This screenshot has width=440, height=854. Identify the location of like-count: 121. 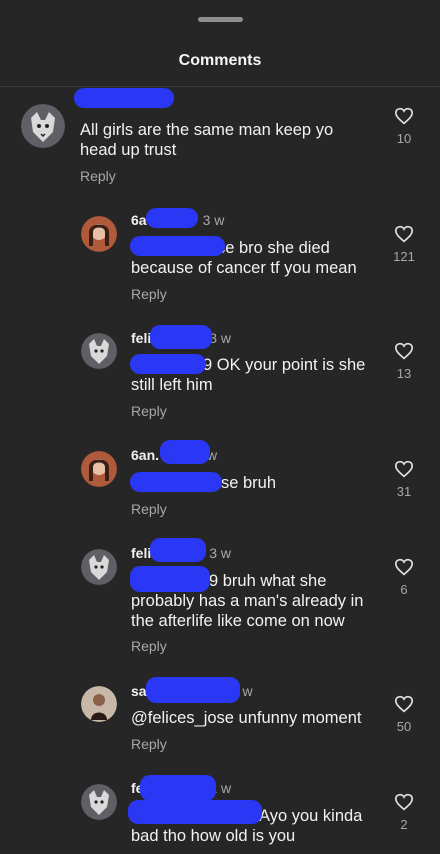
(404, 256).